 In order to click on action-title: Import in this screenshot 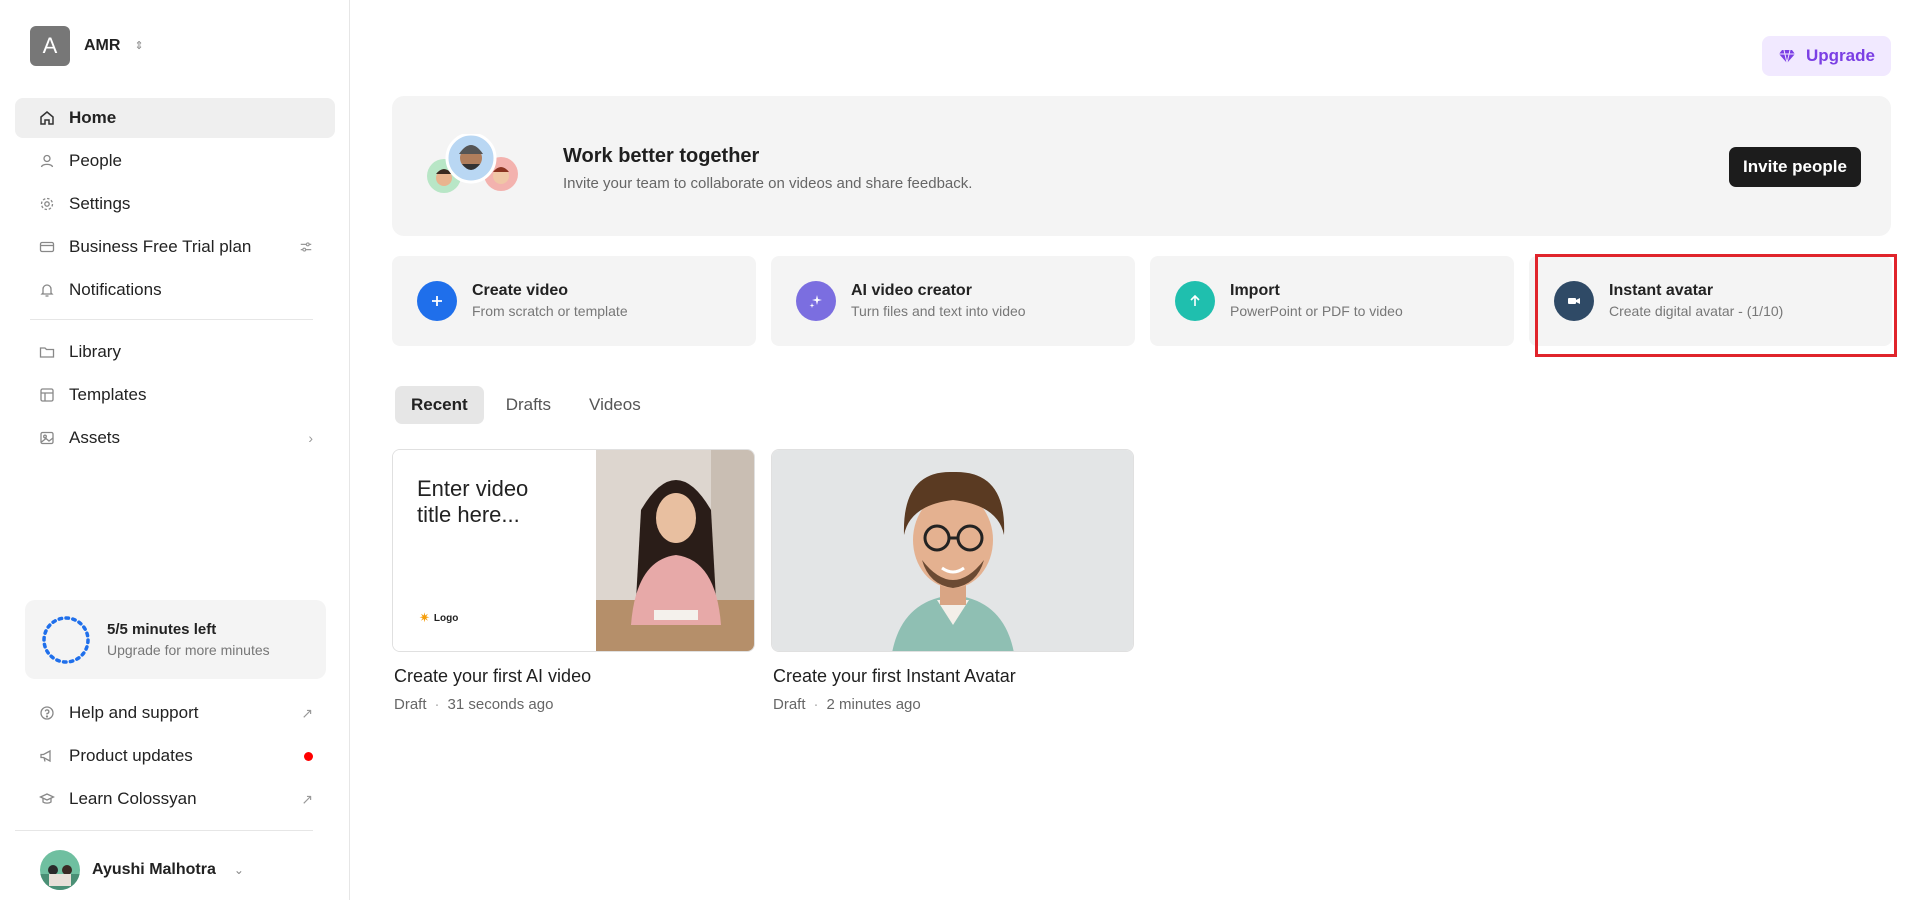, I will do `click(1255, 290)`.